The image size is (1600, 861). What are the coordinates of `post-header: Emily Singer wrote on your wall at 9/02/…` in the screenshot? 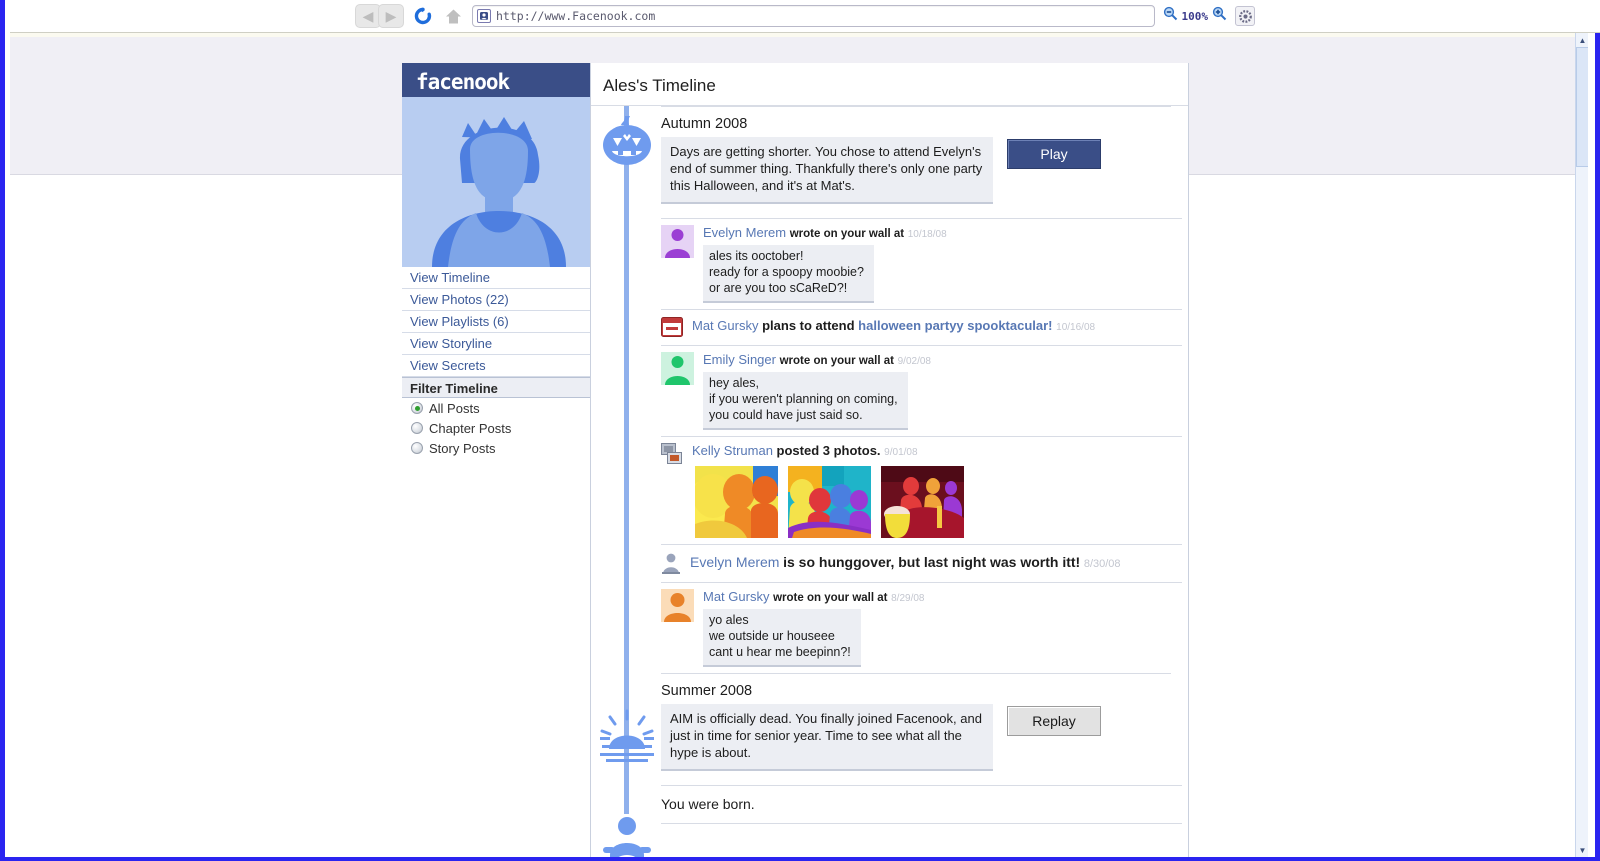 It's located at (942, 361).